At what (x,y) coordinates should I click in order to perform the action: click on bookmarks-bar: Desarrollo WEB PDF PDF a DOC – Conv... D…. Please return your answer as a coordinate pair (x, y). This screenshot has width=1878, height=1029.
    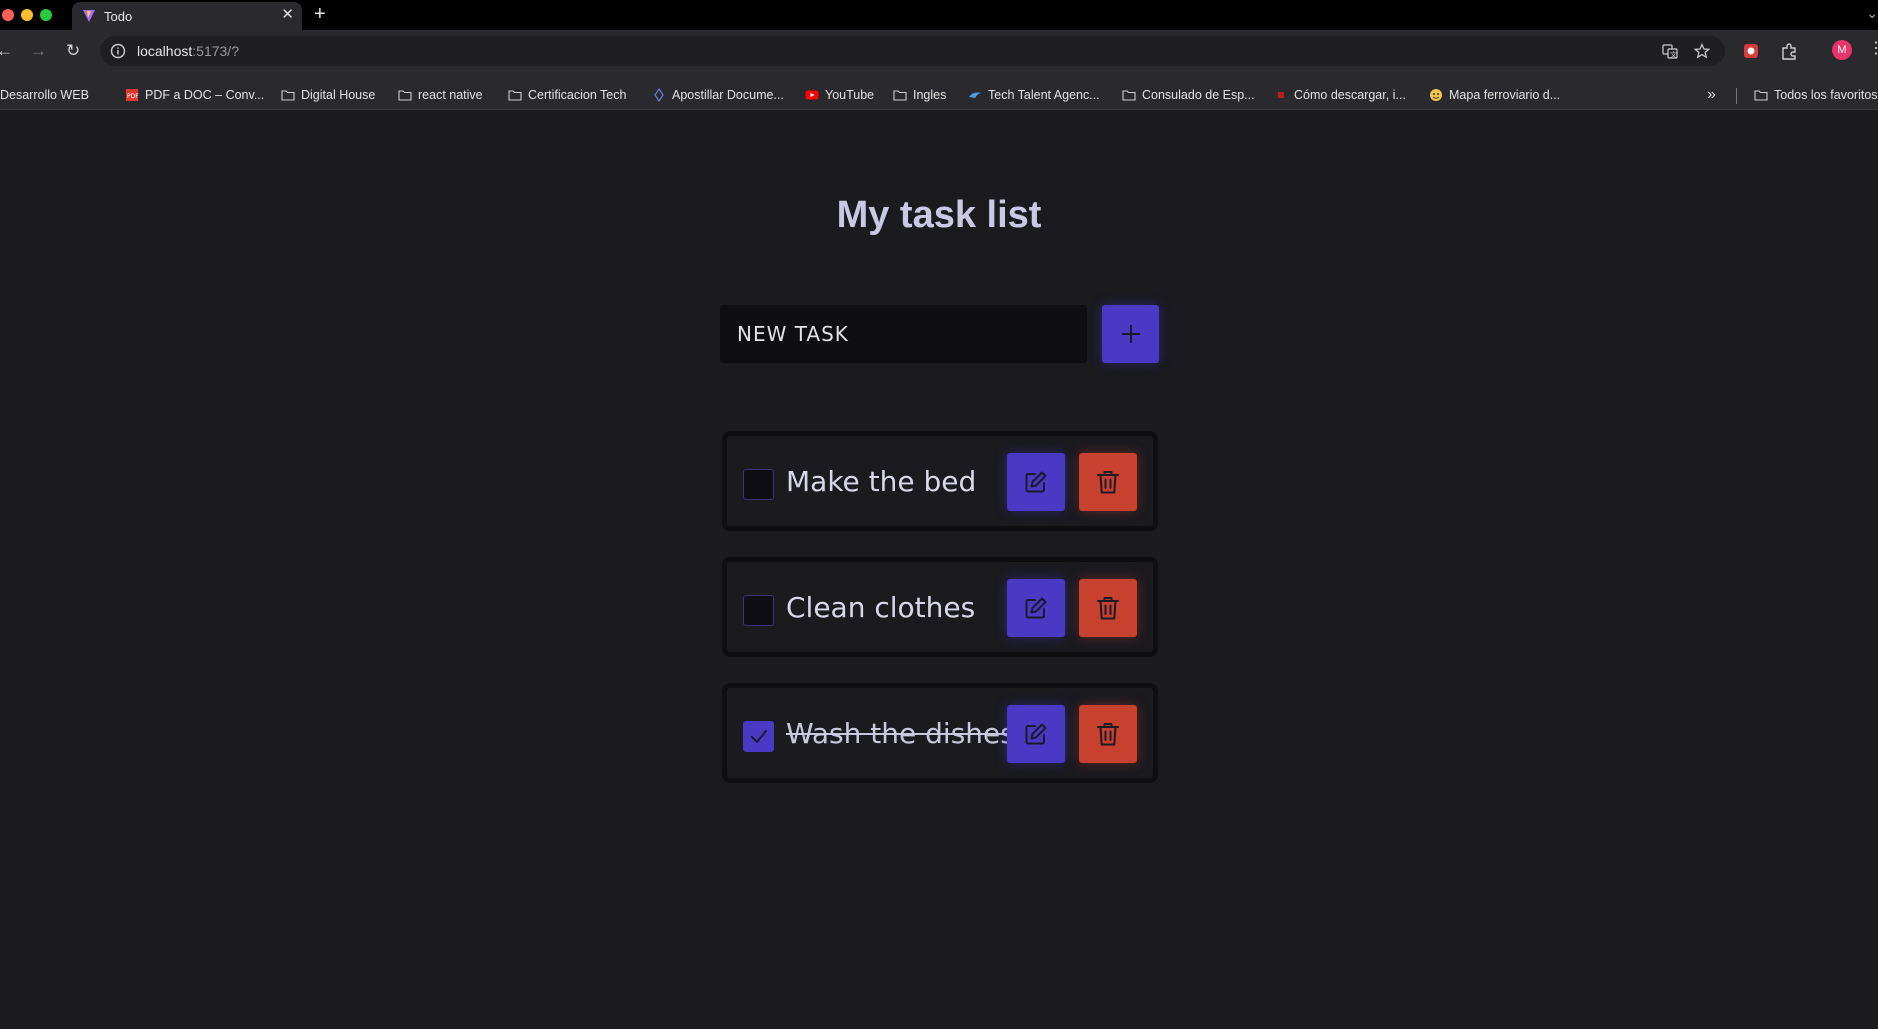
    Looking at the image, I should click on (939, 96).